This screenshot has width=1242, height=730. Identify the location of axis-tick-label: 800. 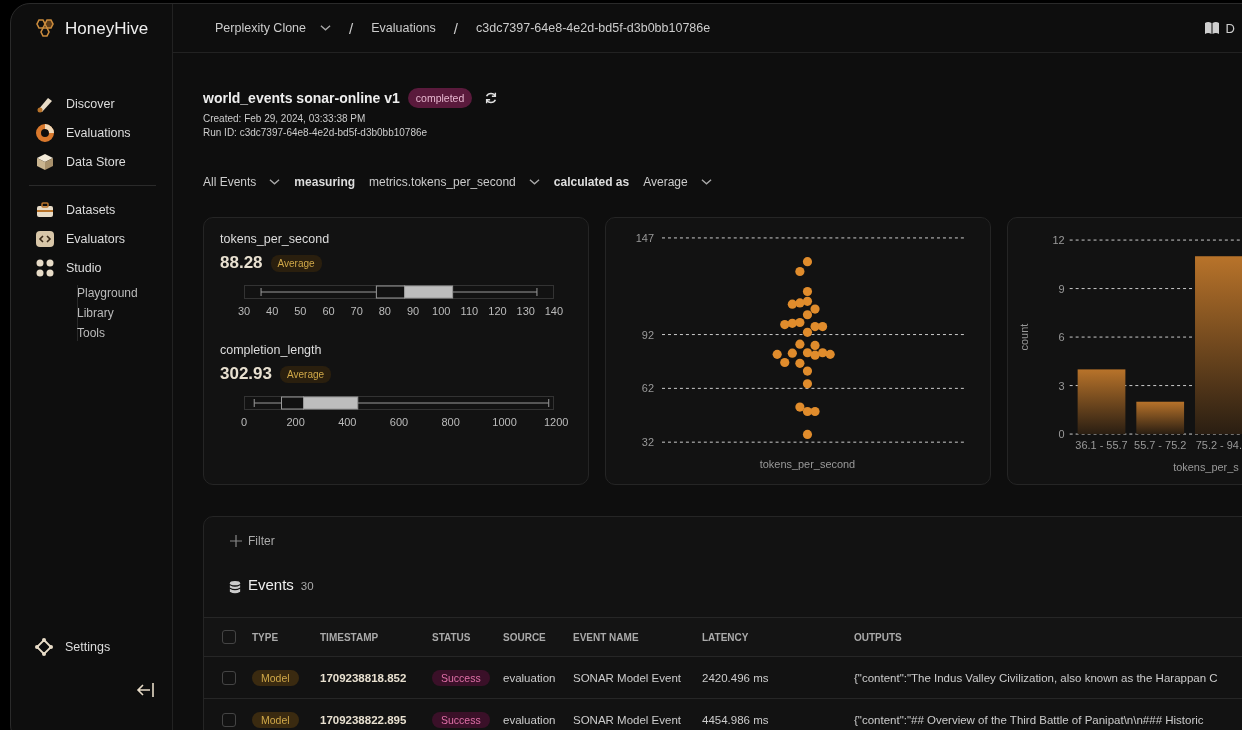
(450, 422).